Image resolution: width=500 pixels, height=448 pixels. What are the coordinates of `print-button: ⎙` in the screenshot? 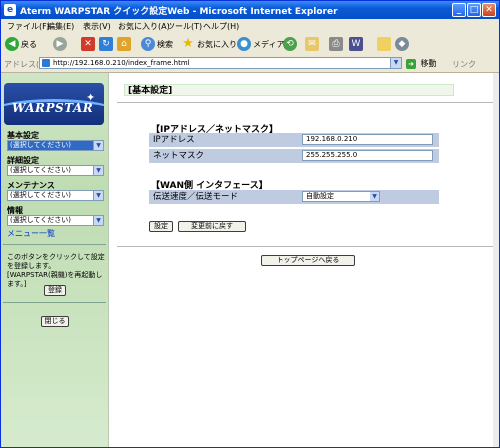 It's located at (337, 44).